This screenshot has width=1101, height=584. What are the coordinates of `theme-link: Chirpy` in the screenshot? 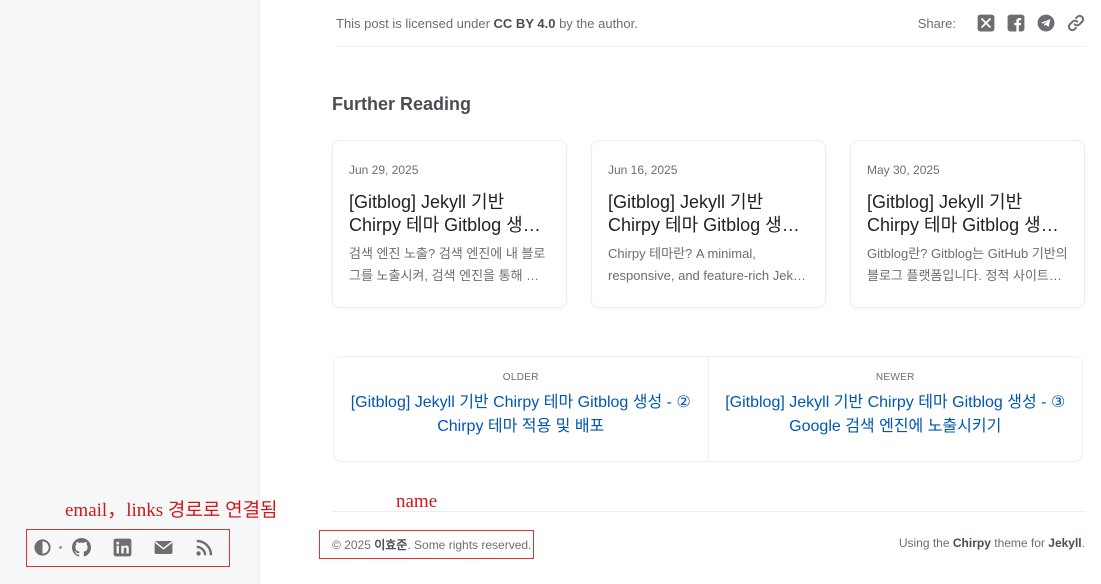 It's located at (972, 543).